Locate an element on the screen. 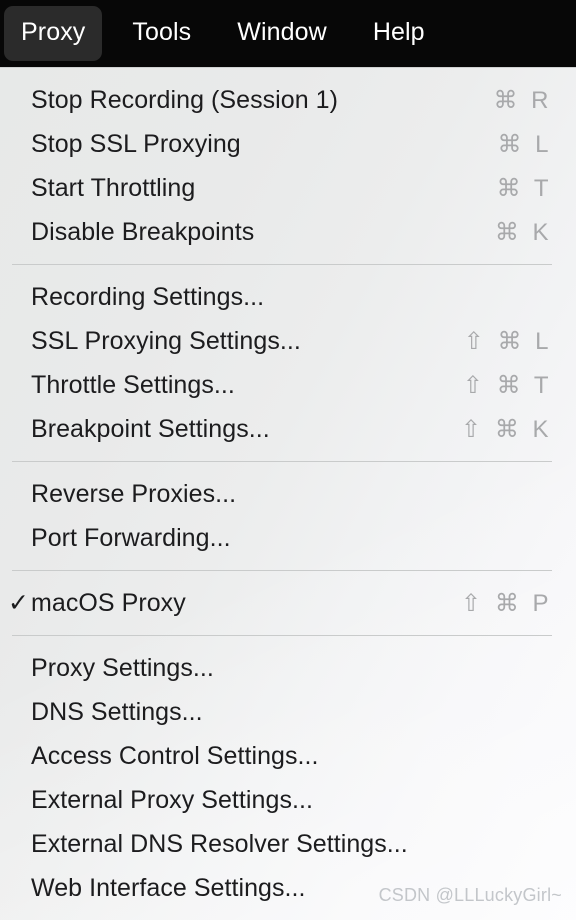  menu-item-shortcut: ⇧ ⌘ K is located at coordinates (506, 429).